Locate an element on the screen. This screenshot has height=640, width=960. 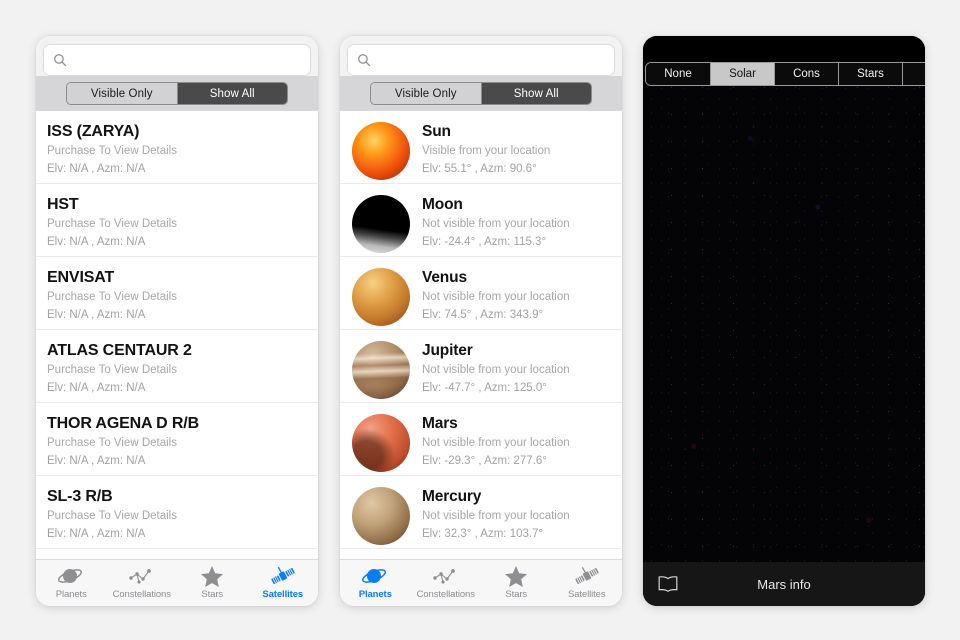
segment-stars: Stars is located at coordinates (870, 74).